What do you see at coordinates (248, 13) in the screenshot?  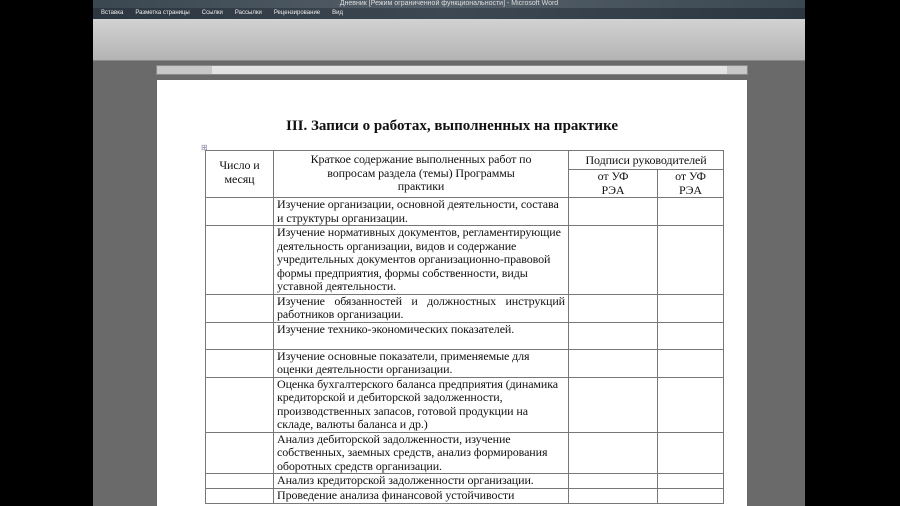 I see `tab-mailings: Рассылки` at bounding box center [248, 13].